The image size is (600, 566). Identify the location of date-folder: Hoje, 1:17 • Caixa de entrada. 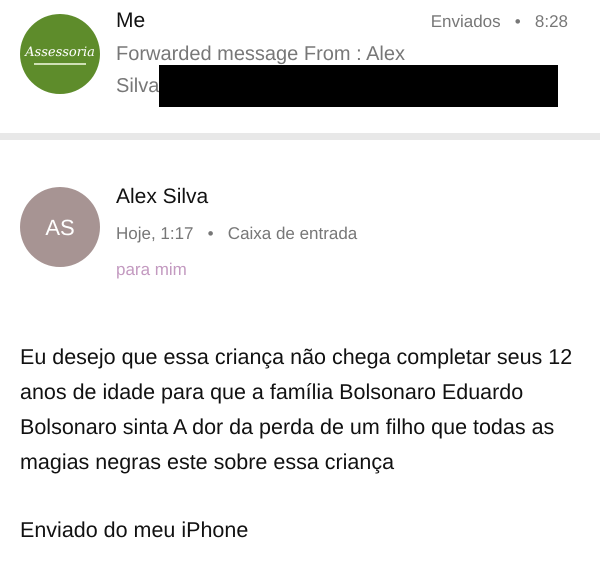
(237, 234).